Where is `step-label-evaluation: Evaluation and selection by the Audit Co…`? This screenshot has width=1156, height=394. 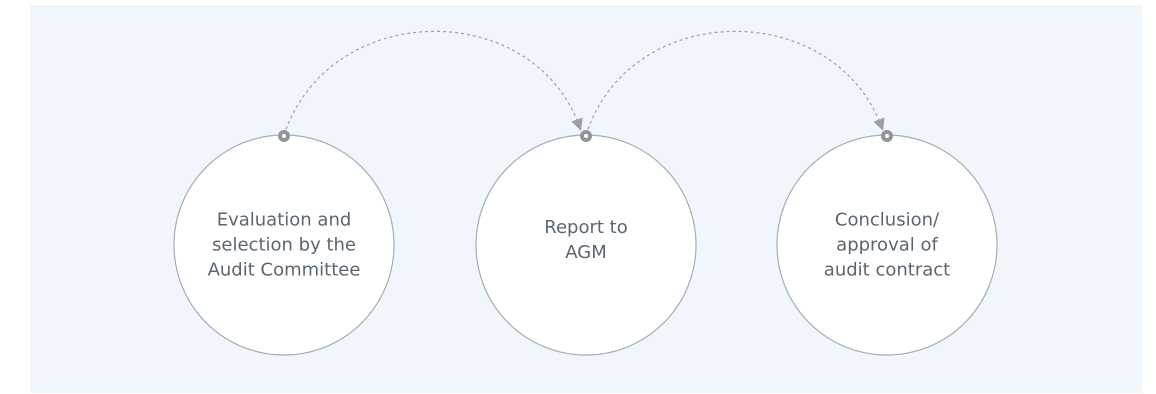
step-label-evaluation: Evaluation and selection by the Audit Co… is located at coordinates (284, 245).